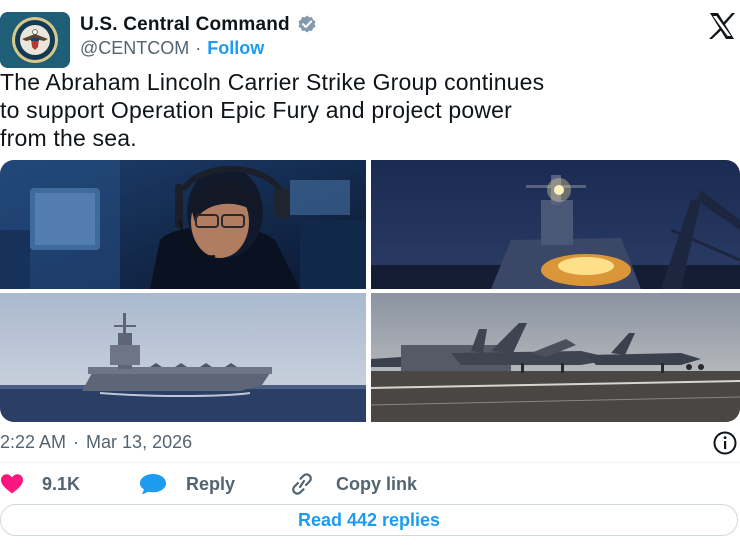 This screenshot has width=740, height=555. What do you see at coordinates (40, 484) in the screenshot?
I see `like-button: 9.1K` at bounding box center [40, 484].